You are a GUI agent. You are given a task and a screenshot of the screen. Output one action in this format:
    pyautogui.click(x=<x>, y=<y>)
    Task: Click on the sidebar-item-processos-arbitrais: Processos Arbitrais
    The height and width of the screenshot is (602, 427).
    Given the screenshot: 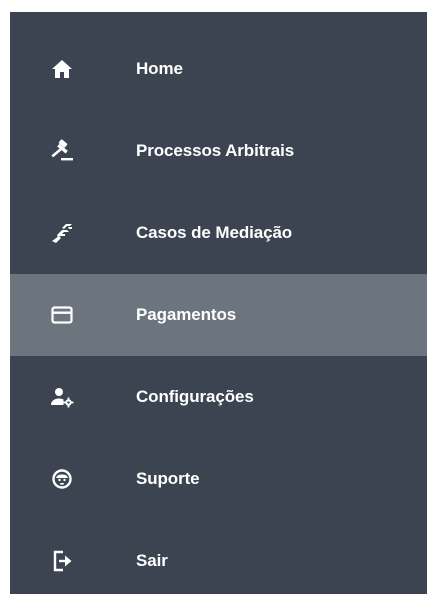 What is the action you would take?
    pyautogui.click(x=218, y=151)
    